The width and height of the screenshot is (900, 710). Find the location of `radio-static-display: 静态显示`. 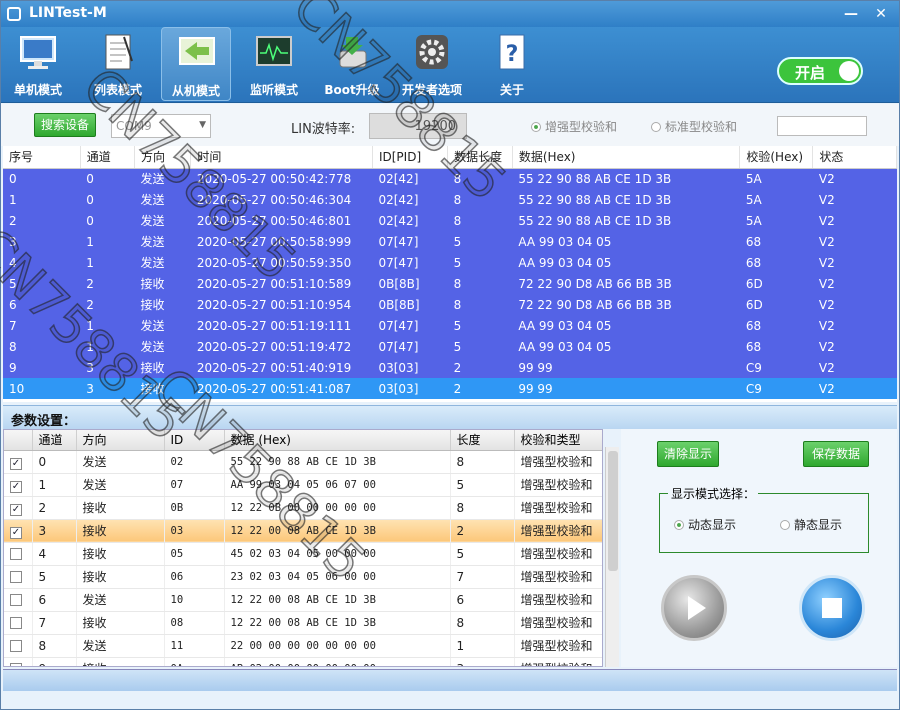

radio-static-display: 静态显示 is located at coordinates (811, 524).